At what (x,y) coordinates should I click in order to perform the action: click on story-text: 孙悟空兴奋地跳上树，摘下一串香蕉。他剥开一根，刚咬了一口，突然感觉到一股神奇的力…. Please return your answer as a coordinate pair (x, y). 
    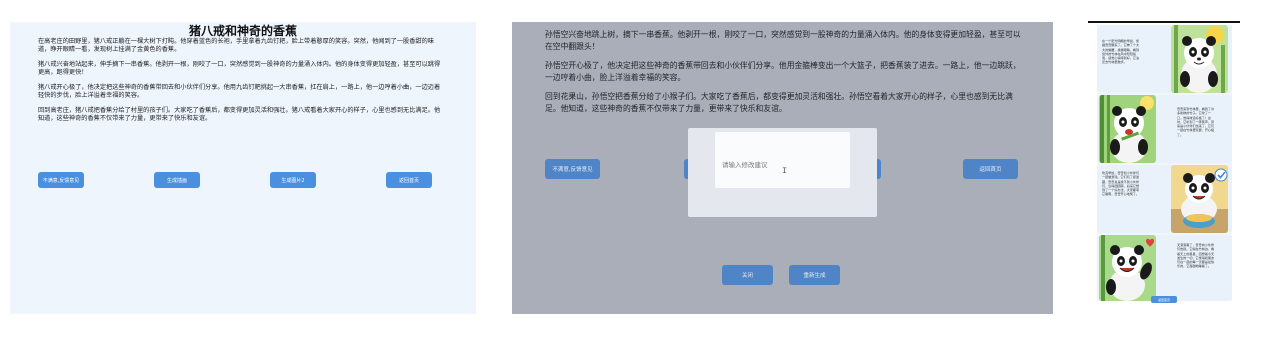
    Looking at the image, I should click on (785, 75).